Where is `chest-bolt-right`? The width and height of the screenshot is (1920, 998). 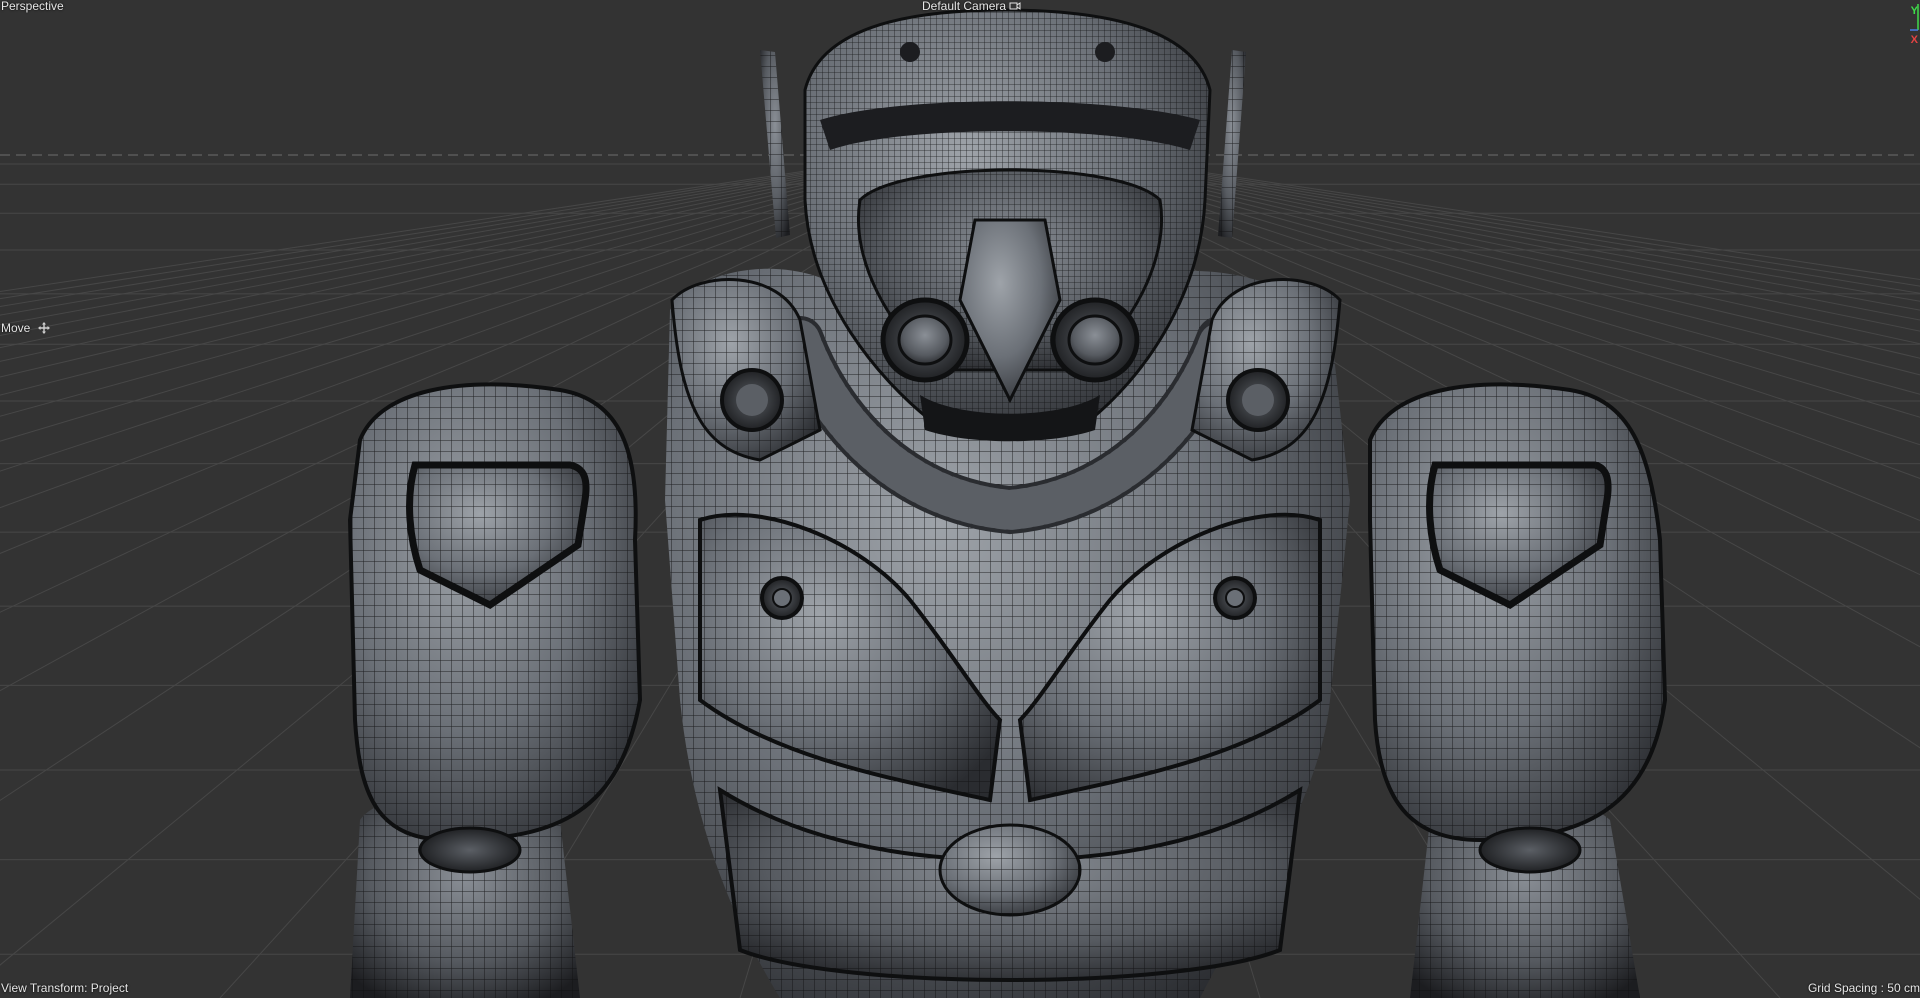
chest-bolt-right is located at coordinates (1235, 598).